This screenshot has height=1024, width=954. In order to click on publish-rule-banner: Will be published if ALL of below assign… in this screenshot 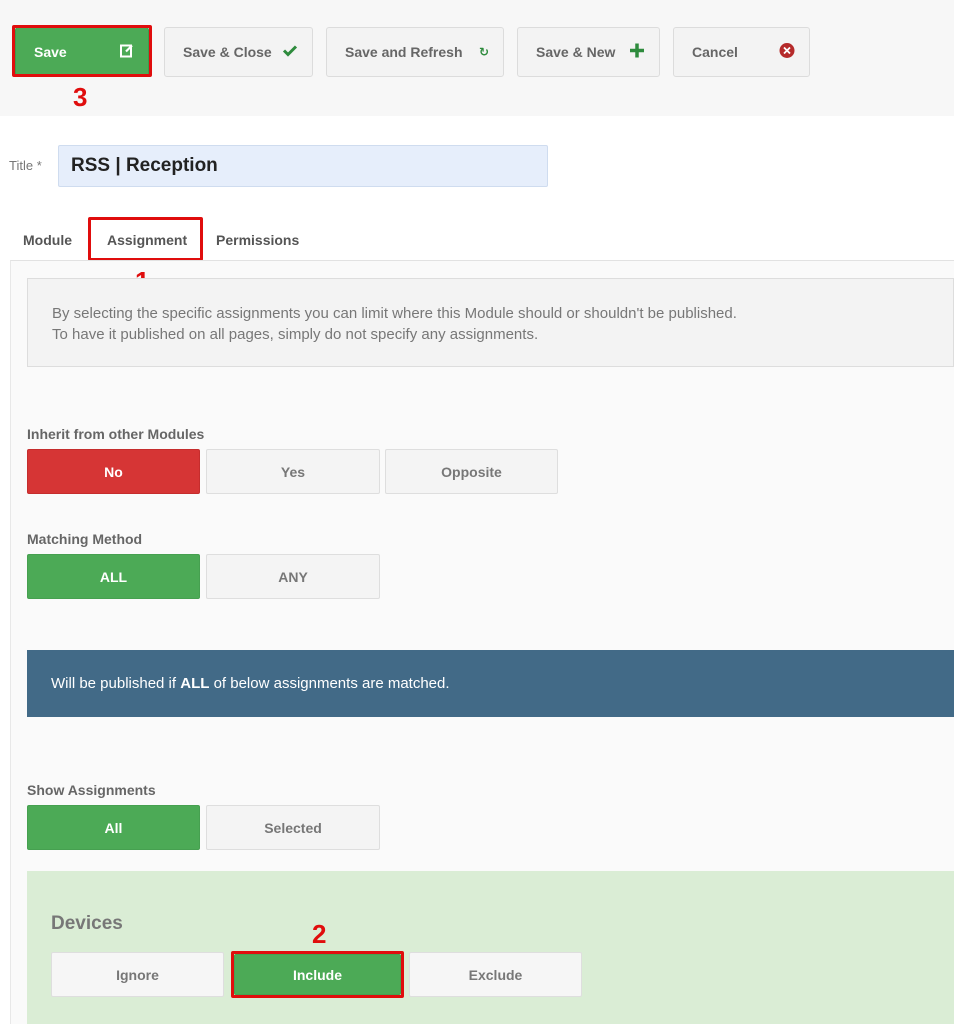, I will do `click(490, 683)`.